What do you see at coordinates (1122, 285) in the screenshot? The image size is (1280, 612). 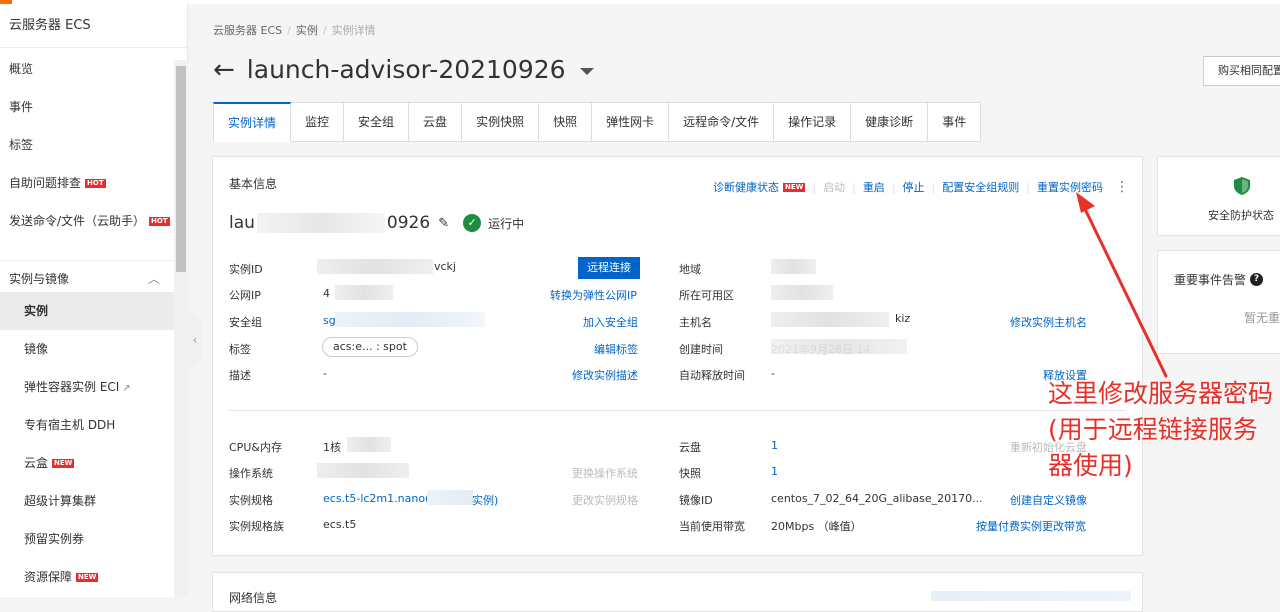 I see `annotation-arrow` at bounding box center [1122, 285].